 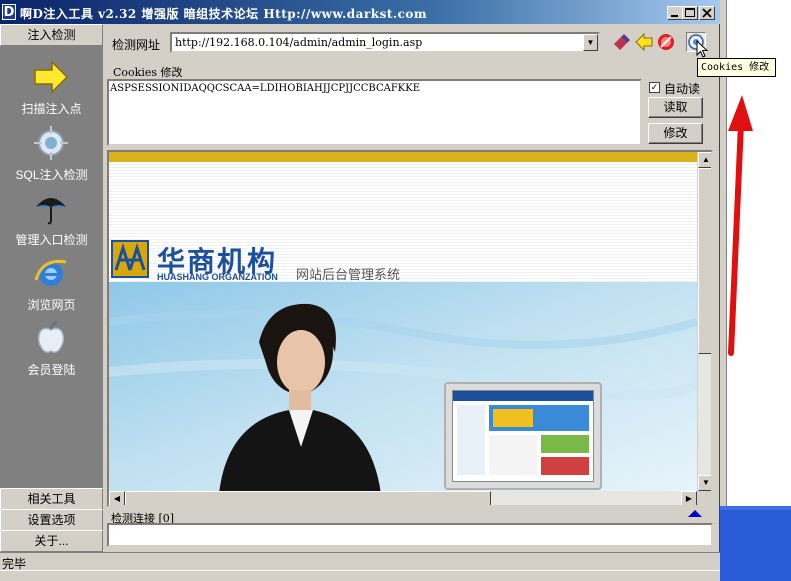 What do you see at coordinates (675, 107) in the screenshot?
I see `read-button: 读取` at bounding box center [675, 107].